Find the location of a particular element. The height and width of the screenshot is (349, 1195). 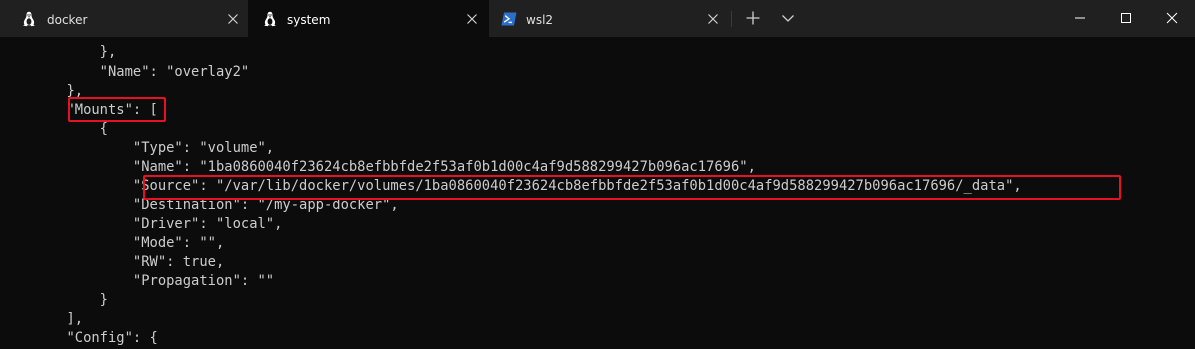

terminal-line: "Driver": "local", is located at coordinates (141, 224).